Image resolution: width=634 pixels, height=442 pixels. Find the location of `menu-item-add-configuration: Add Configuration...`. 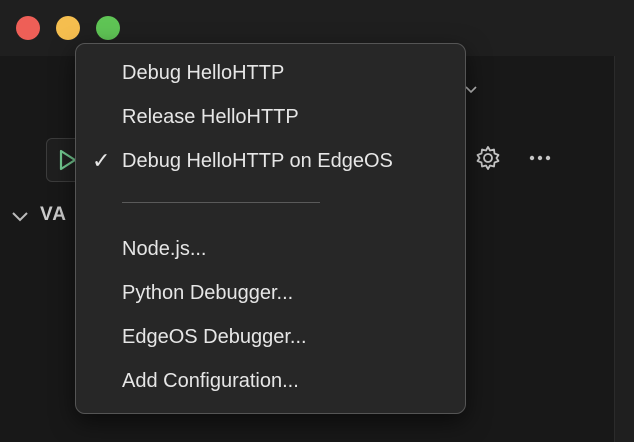

menu-item-add-configuration: Add Configuration... is located at coordinates (270, 381).